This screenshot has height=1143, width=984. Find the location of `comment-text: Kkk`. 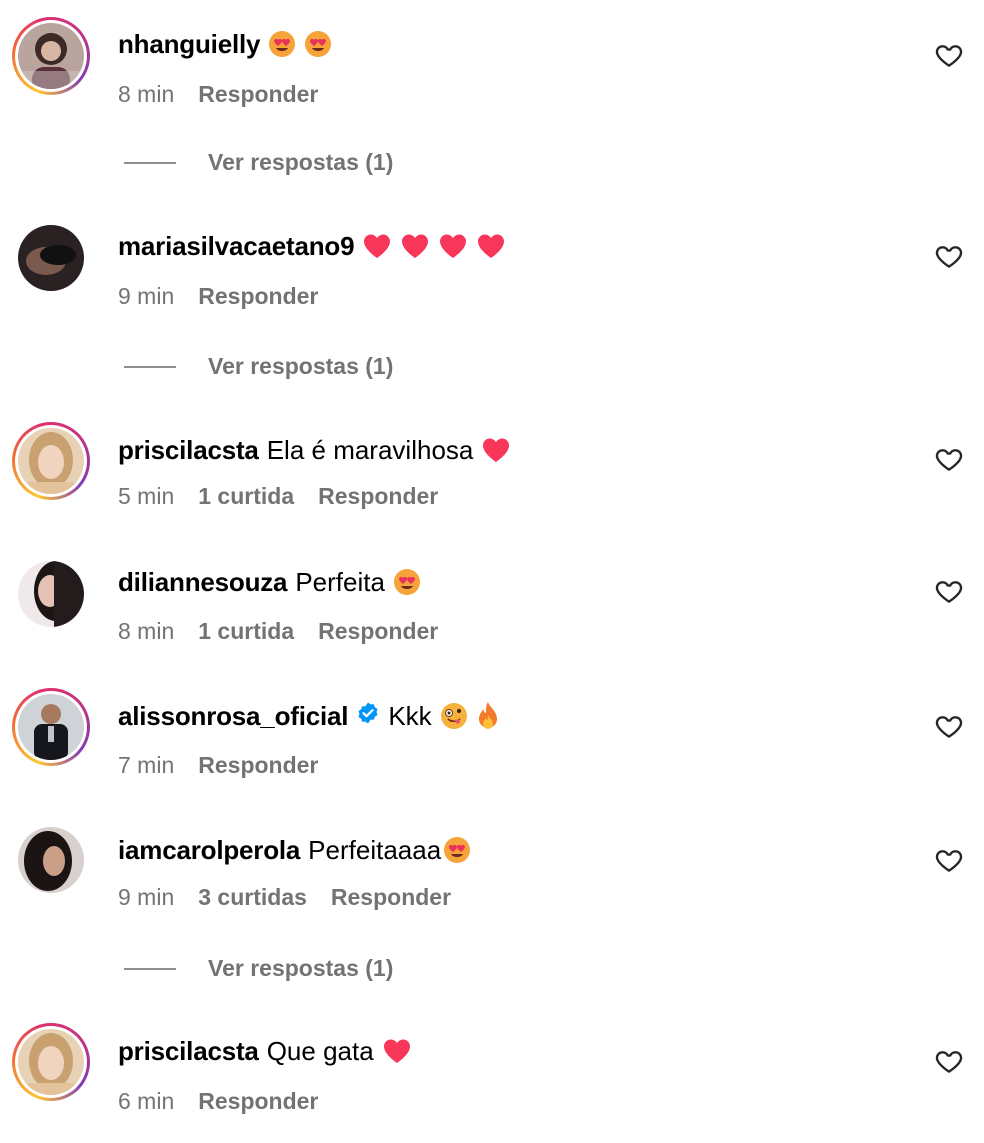

comment-text: Kkk is located at coordinates (410, 716).